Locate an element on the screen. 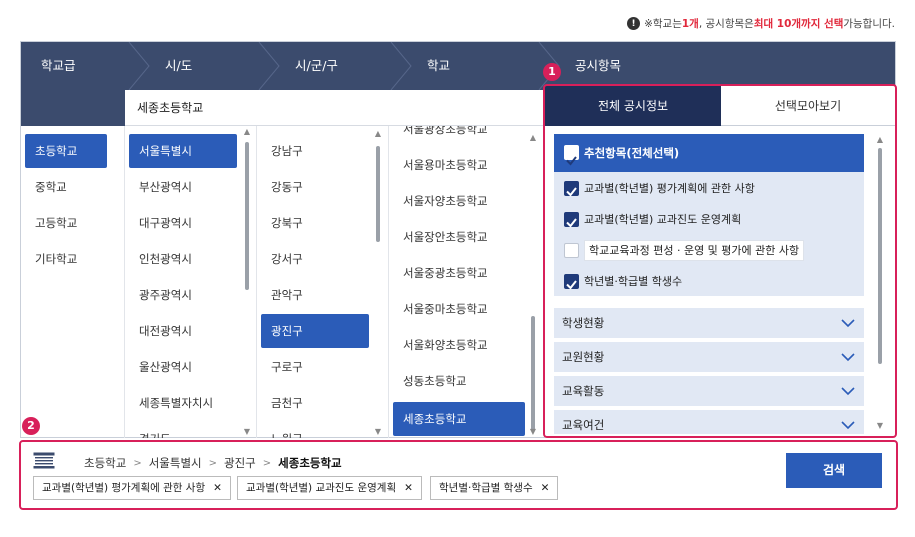  header-sigungu: 시/군/구 is located at coordinates (316, 65).